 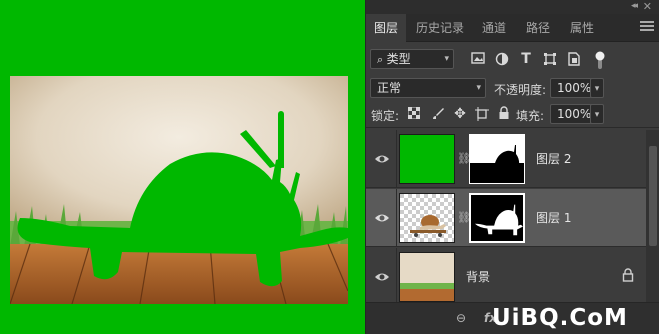 What do you see at coordinates (582, 28) in the screenshot?
I see `tab-properties: 属性` at bounding box center [582, 28].